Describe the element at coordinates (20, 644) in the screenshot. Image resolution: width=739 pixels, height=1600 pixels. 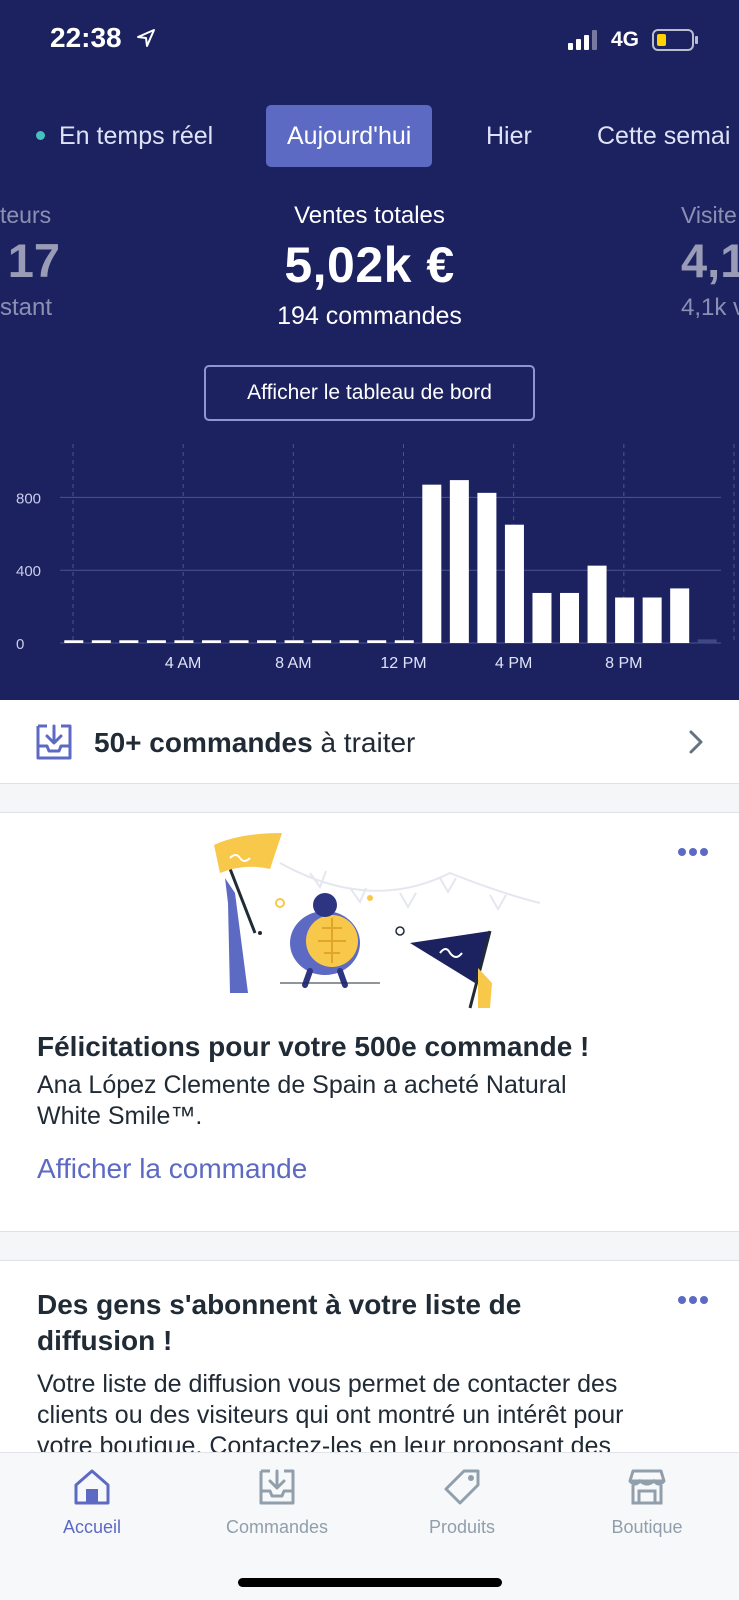
I see `chart-y-tick-label: 0` at that location.